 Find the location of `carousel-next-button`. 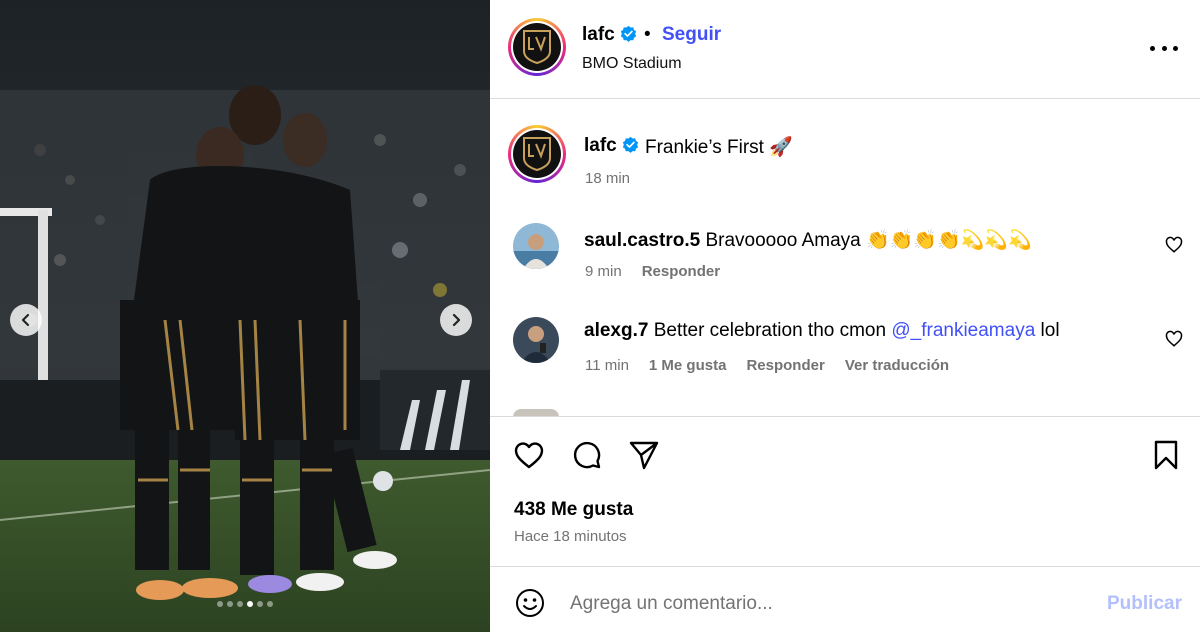

carousel-next-button is located at coordinates (456, 320).